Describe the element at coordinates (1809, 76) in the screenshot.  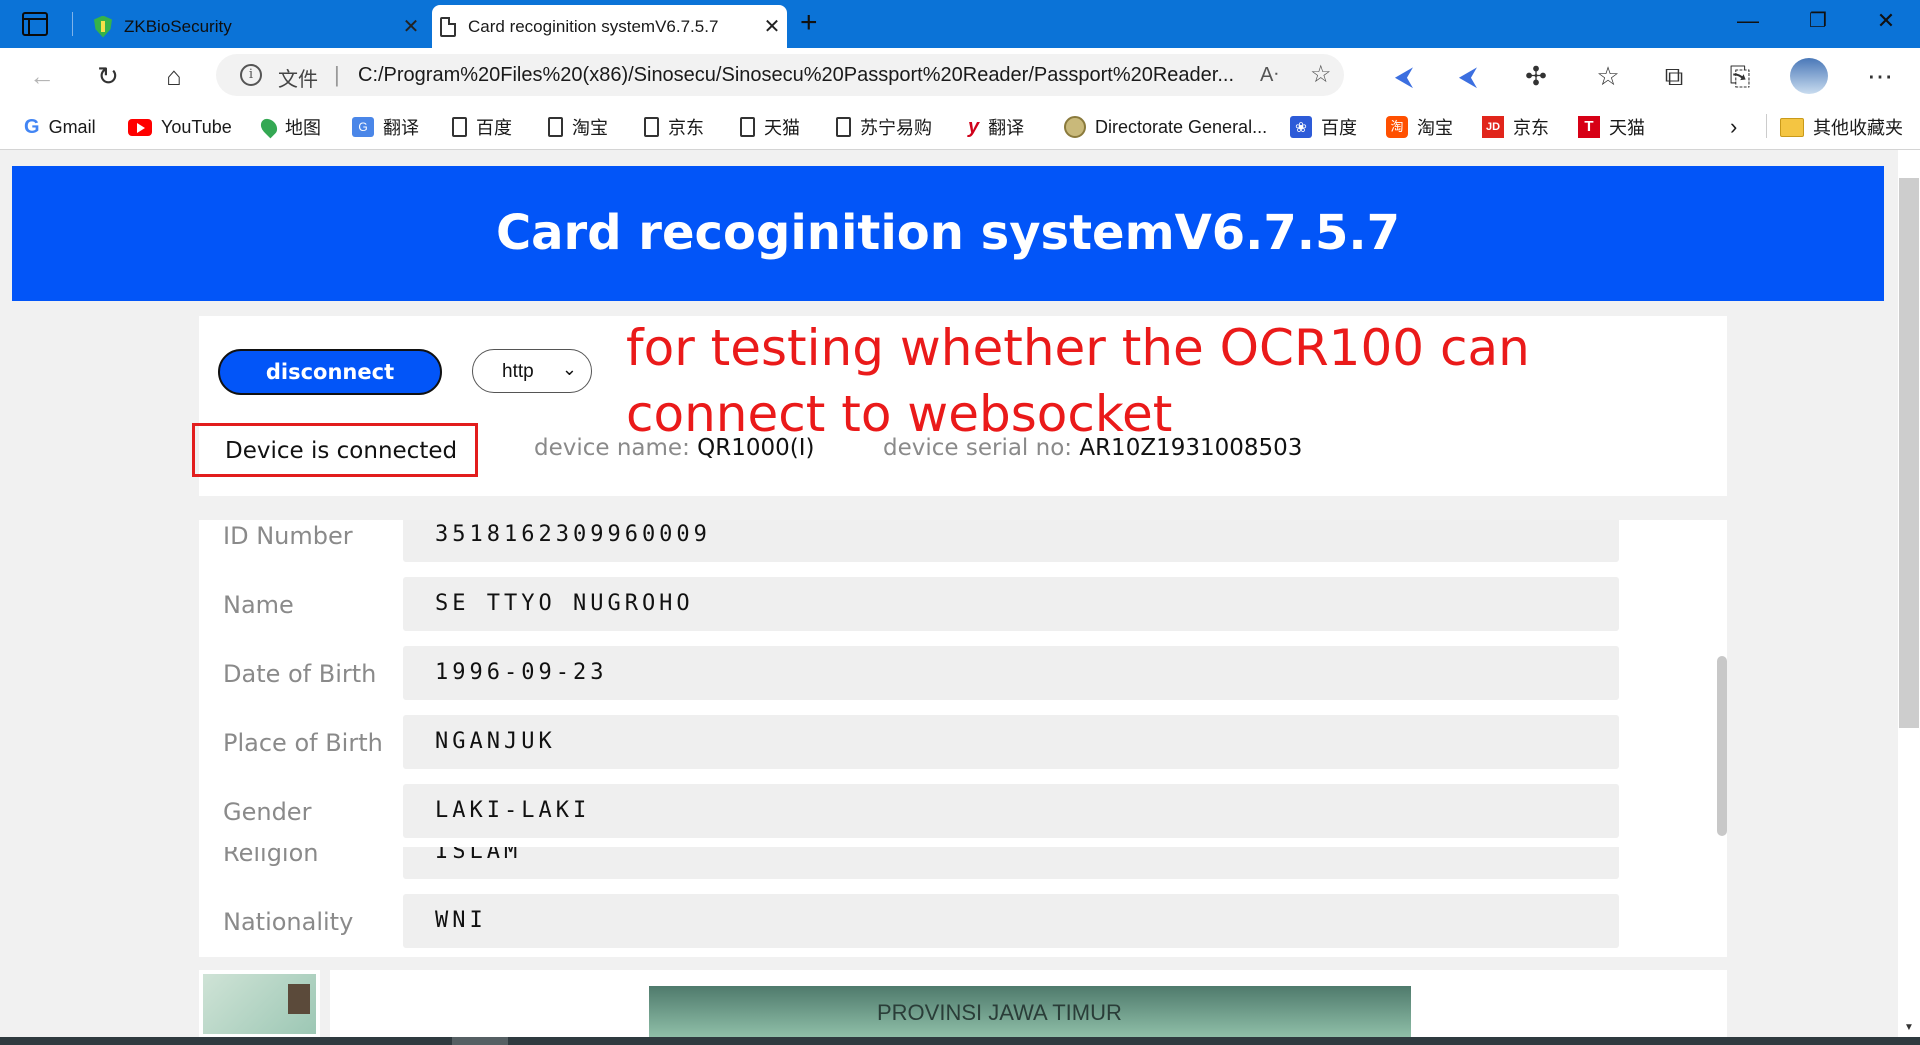
I see `profile-avatar` at that location.